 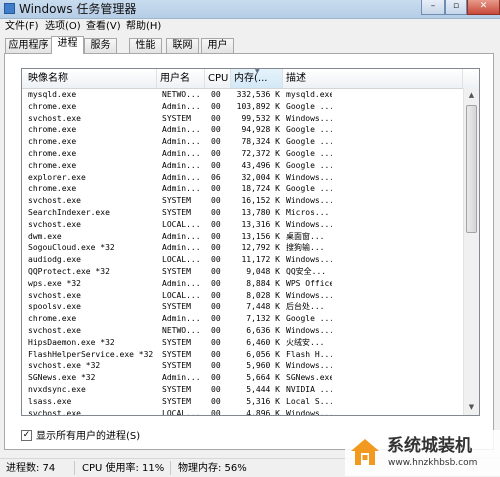 What do you see at coordinates (433, 7) in the screenshot?
I see `minimize-button: –` at bounding box center [433, 7].